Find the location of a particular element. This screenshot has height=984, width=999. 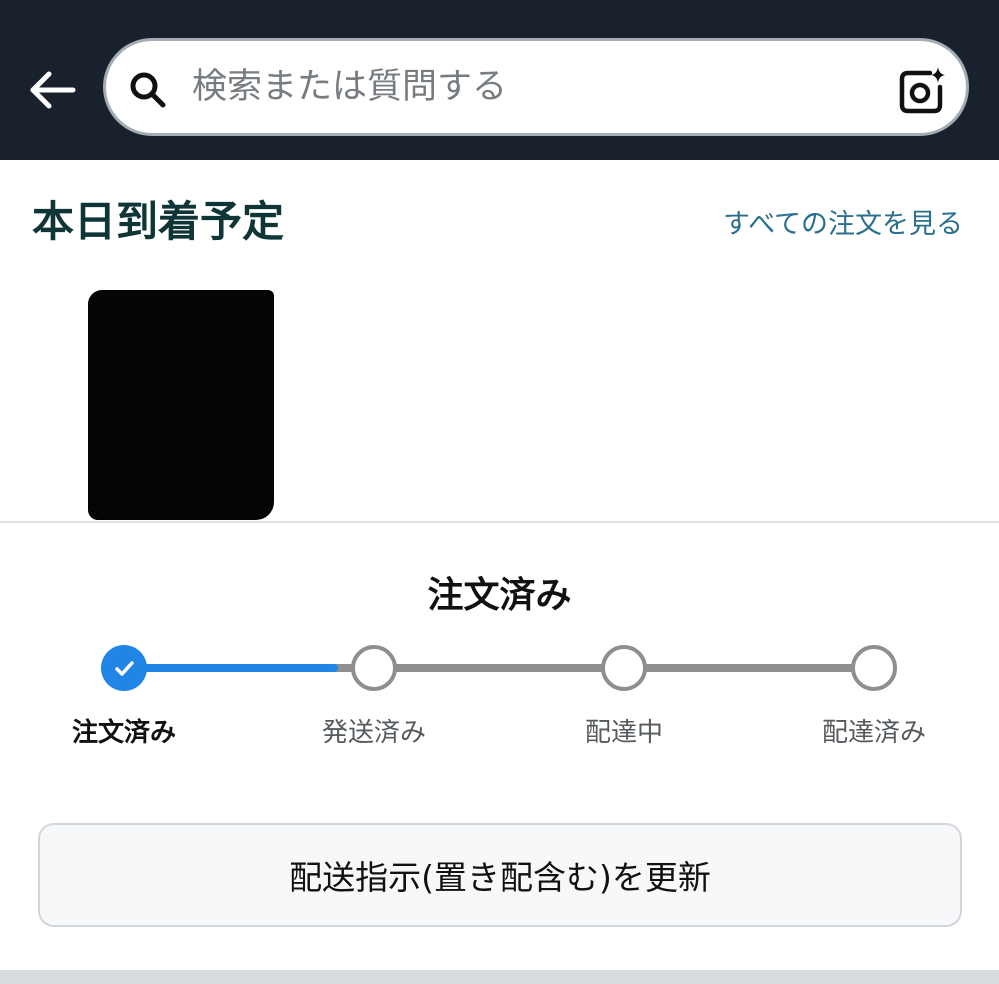

view-all-orders-link: すべての注文を見る is located at coordinates (843, 221).